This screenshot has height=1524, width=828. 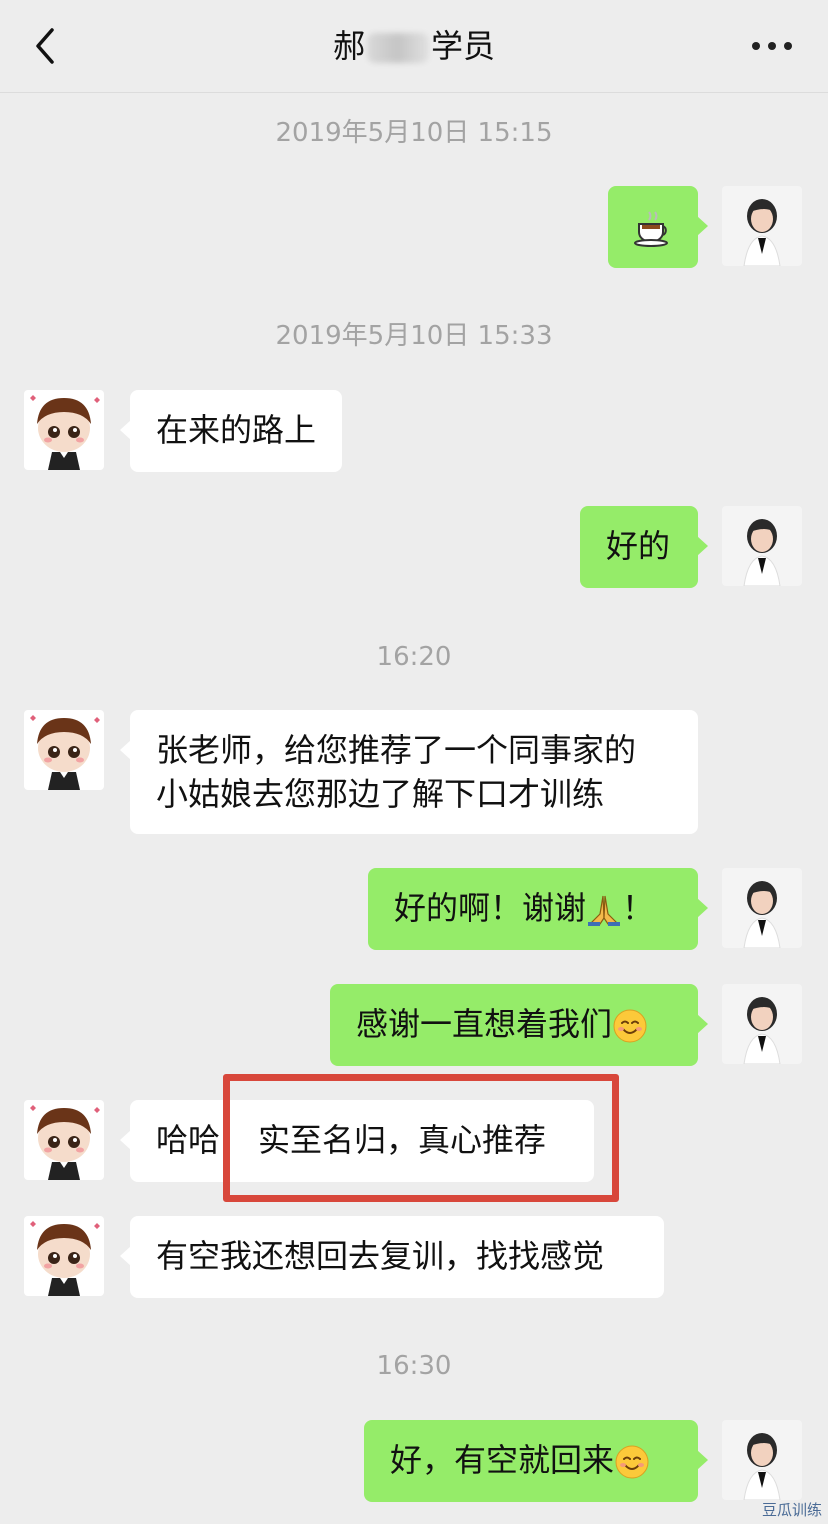 I want to click on message-bubble-incoming: 在来的路上, so click(x=231, y=431).